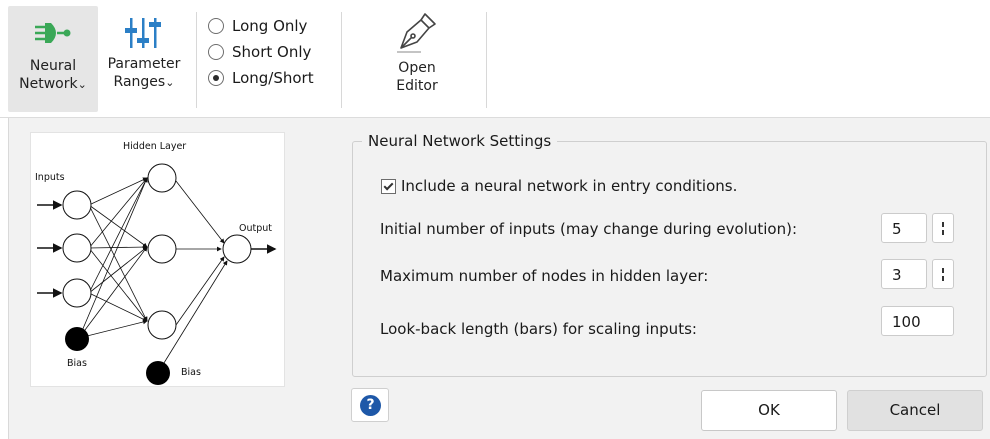 The width and height of the screenshot is (990, 439). I want to click on parameter-ranges-label-2: Ranges, so click(139, 82).